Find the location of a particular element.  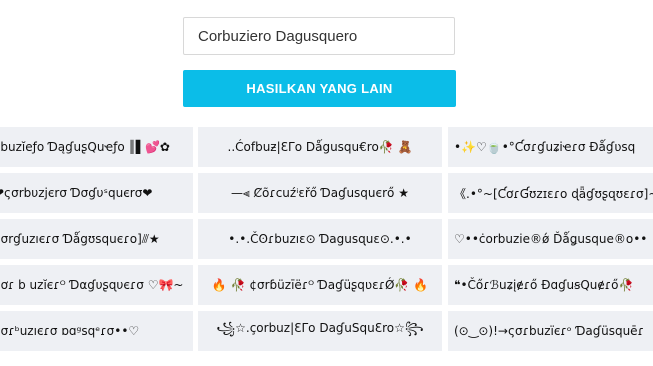

result-item: ꧁☆.çorbuz|ƐΓo DaɠuSquƐro☆꧂ is located at coordinates (320, 331).